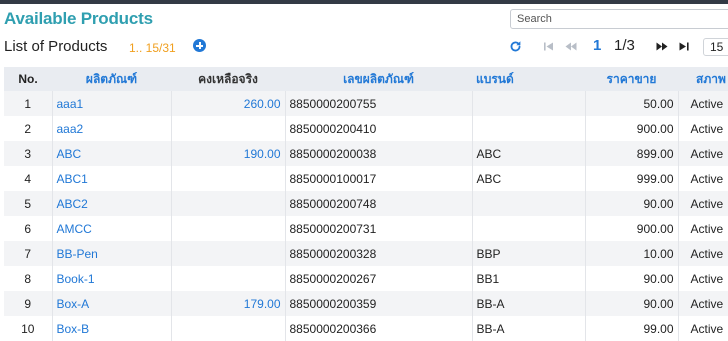 This screenshot has height=341, width=728. I want to click on first-page-icon, so click(549, 46).